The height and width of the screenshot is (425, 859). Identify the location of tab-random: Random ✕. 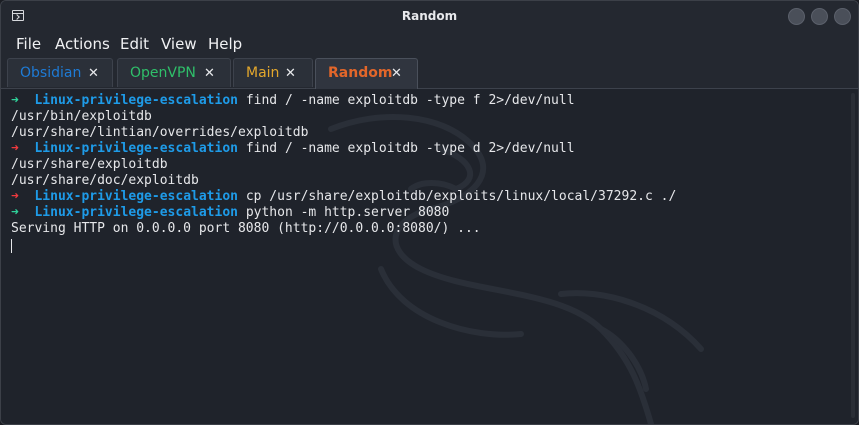
(366, 73).